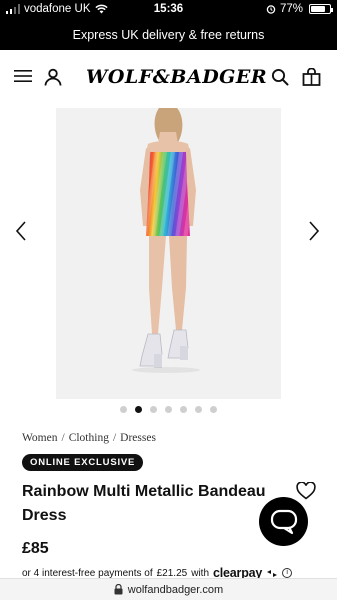  Describe the element at coordinates (118, 589) in the screenshot. I see `lock-icon` at that location.